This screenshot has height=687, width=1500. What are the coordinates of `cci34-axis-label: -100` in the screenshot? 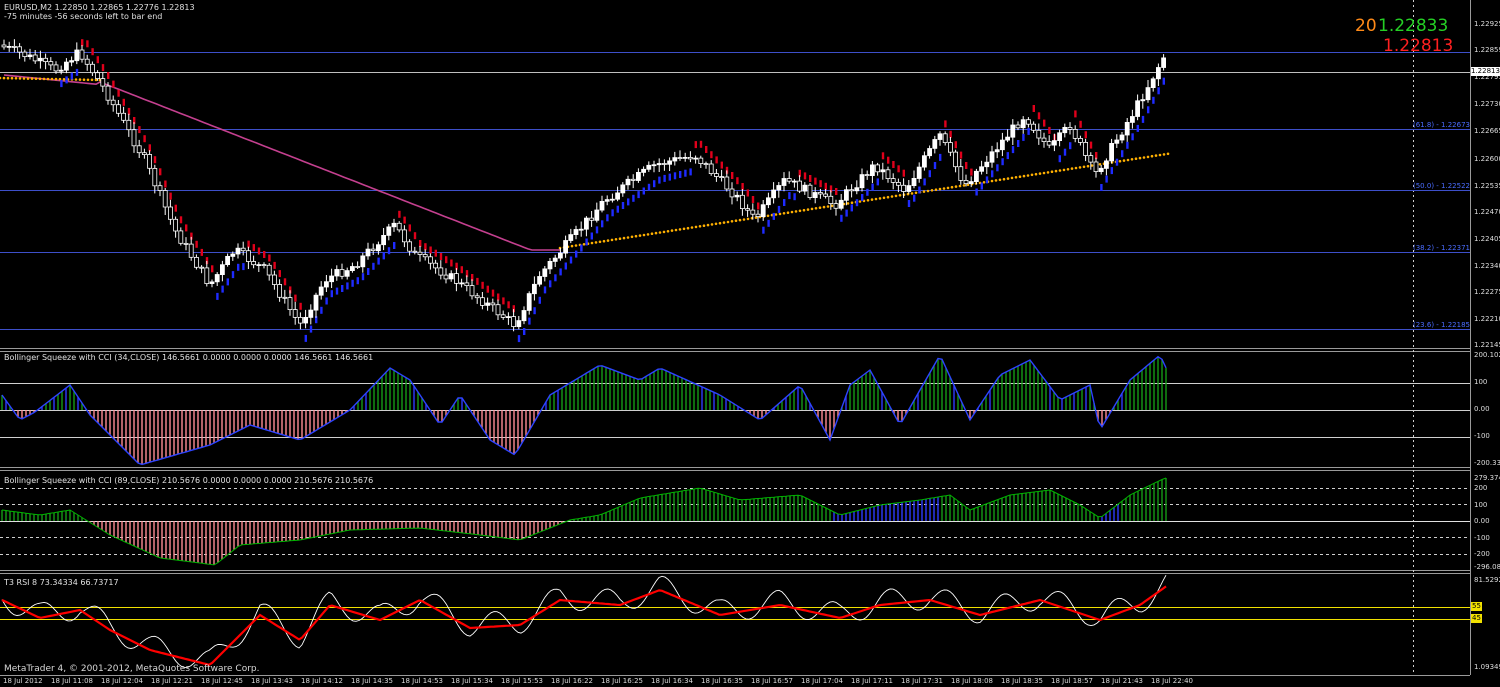 It's located at (1482, 436).